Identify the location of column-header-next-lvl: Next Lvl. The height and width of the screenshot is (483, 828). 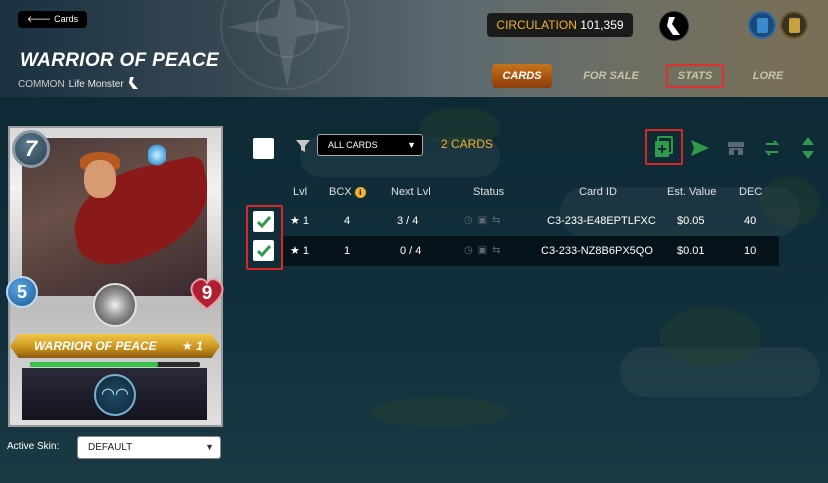
(411, 192).